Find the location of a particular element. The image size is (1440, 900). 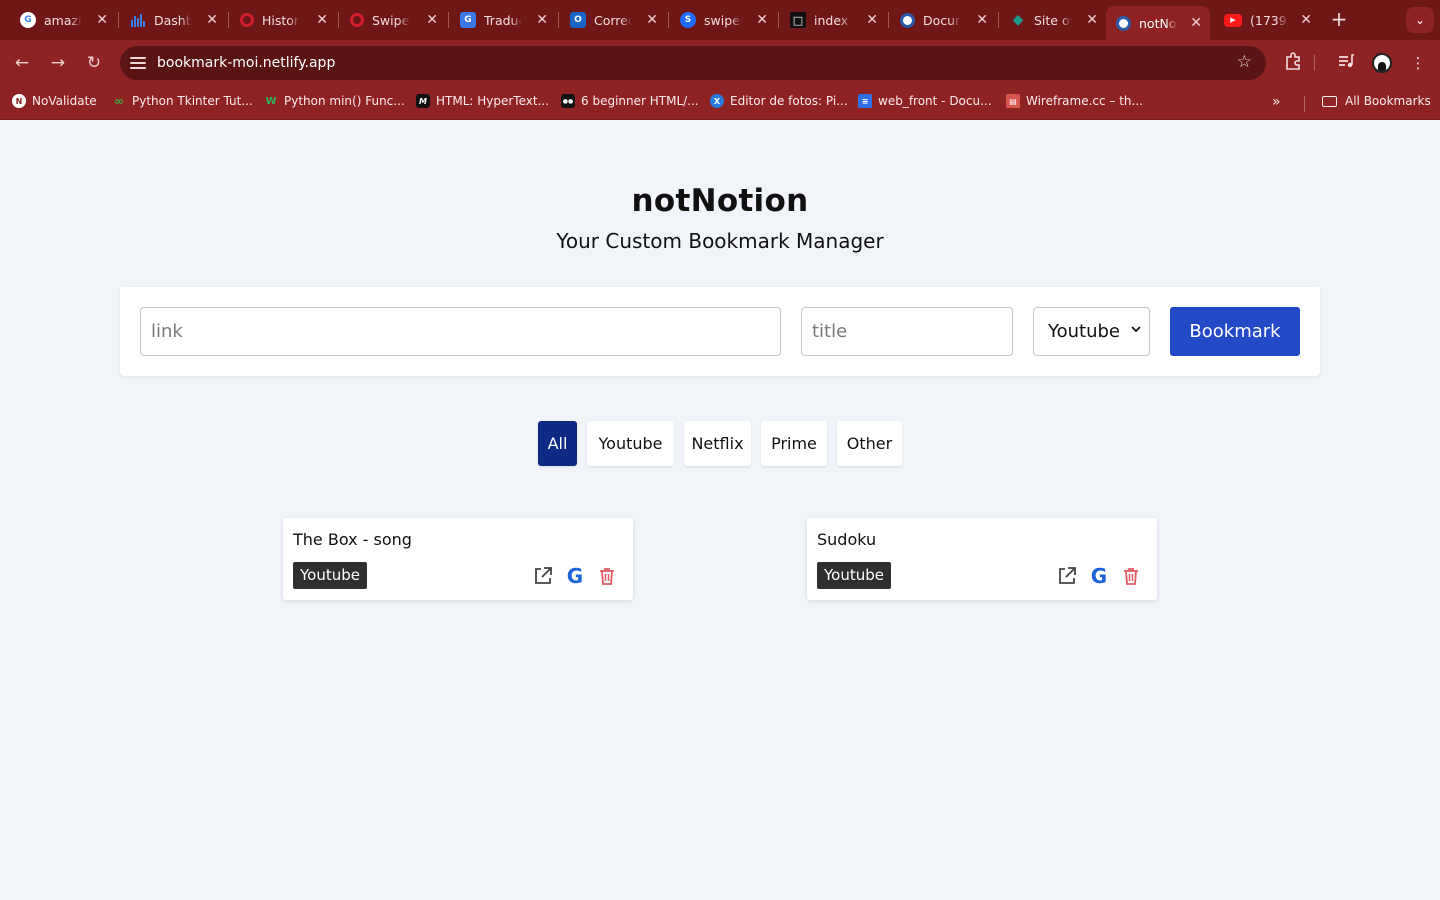

filter-youtube: Youtube is located at coordinates (630, 443).